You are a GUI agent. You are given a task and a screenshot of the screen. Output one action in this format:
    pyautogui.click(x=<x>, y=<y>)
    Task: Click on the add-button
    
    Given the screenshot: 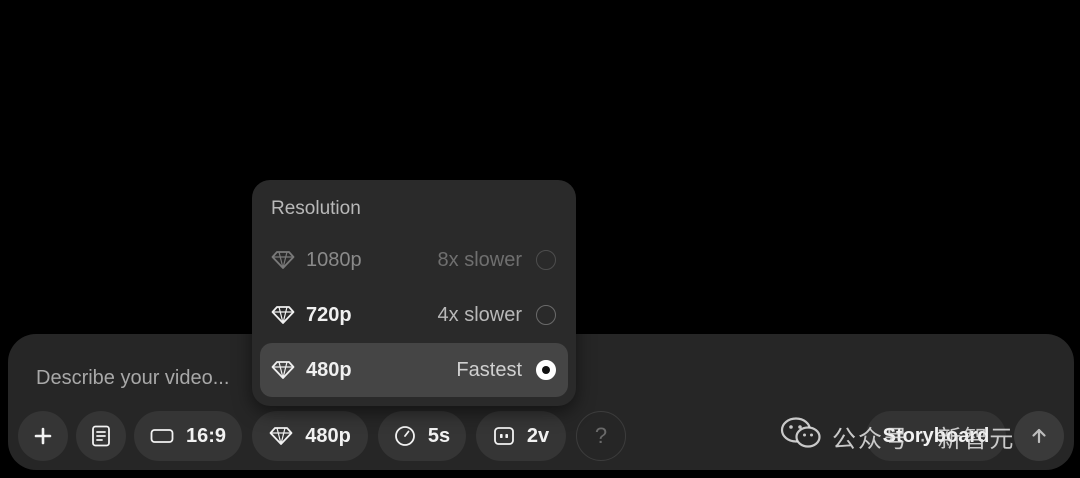 What is the action you would take?
    pyautogui.click(x=43, y=436)
    